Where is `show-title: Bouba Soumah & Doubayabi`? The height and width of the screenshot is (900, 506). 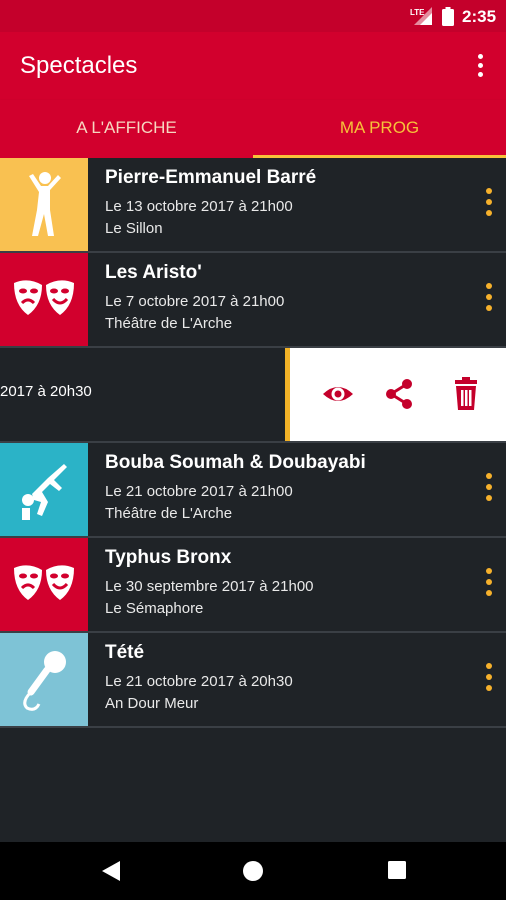
show-title: Bouba Soumah & Doubayabi is located at coordinates (235, 462).